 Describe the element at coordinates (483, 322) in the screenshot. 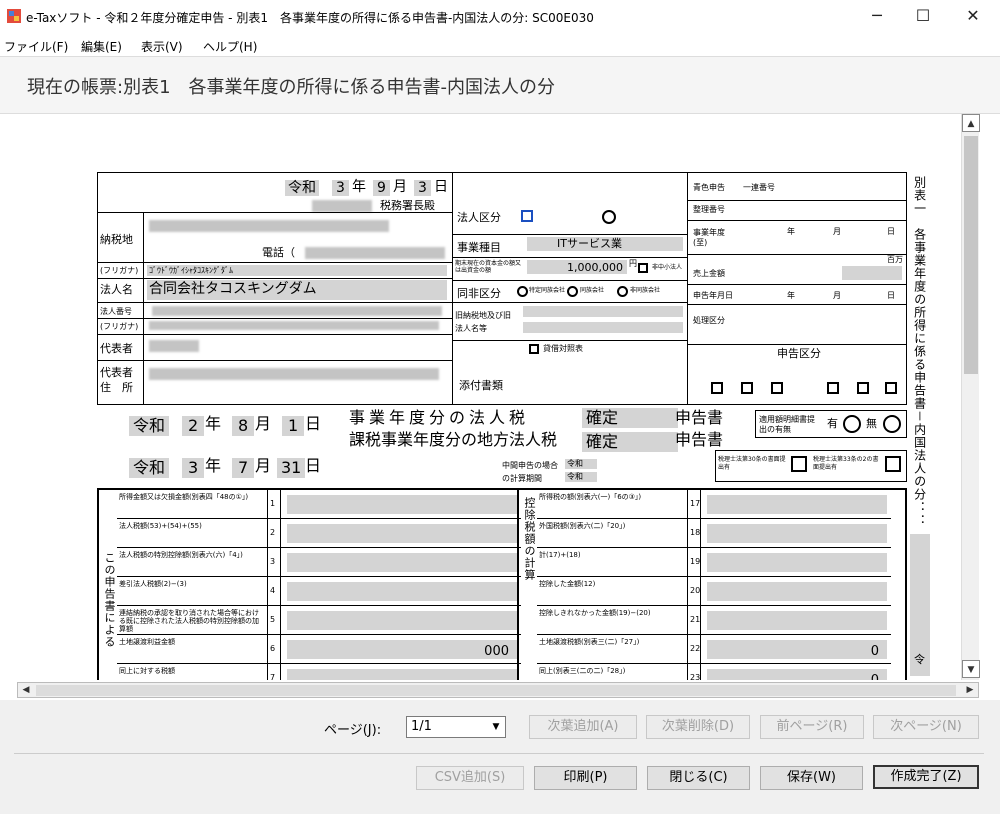

I see `kyuu-nouzei-label: 旧納税地及び旧法人名等` at that location.